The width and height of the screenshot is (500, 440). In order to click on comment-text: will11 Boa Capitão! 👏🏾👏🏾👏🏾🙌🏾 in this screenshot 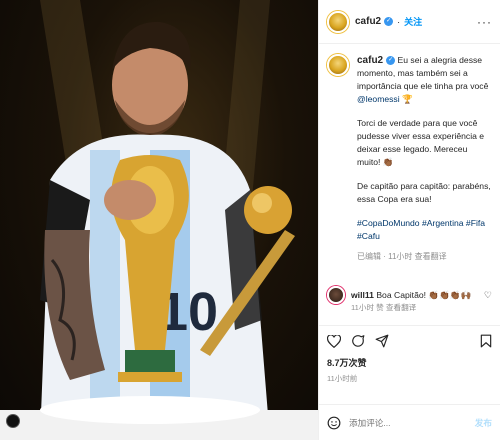, I will do `click(411, 295)`.